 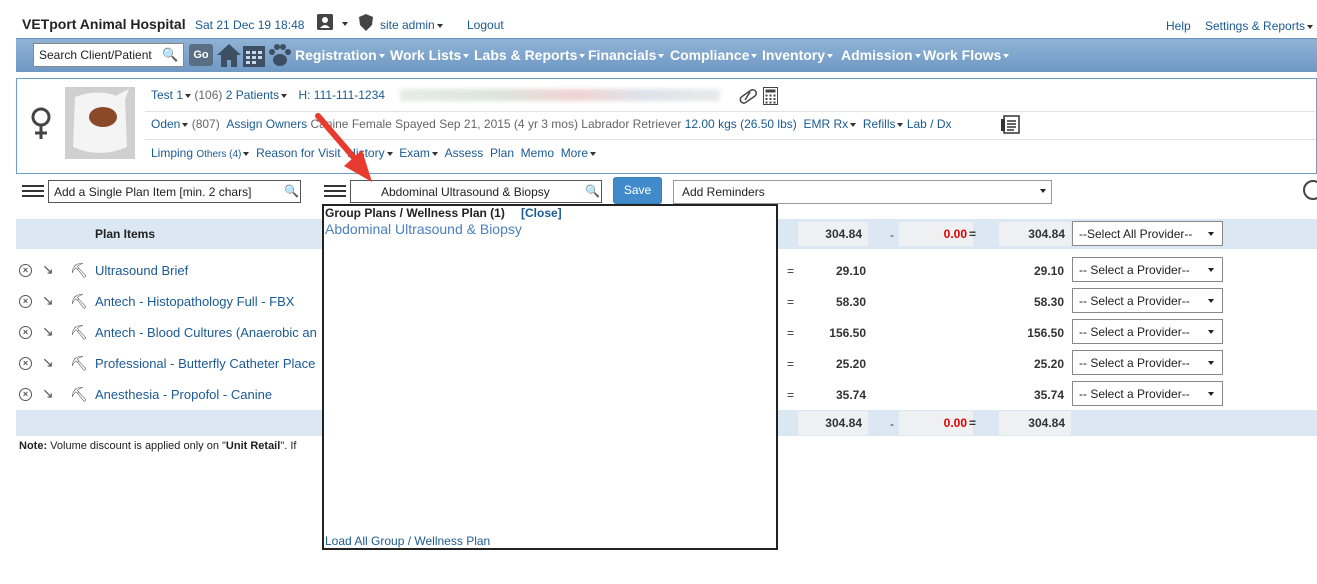 What do you see at coordinates (171, 95) in the screenshot?
I see `client-name-menu: Test 1` at bounding box center [171, 95].